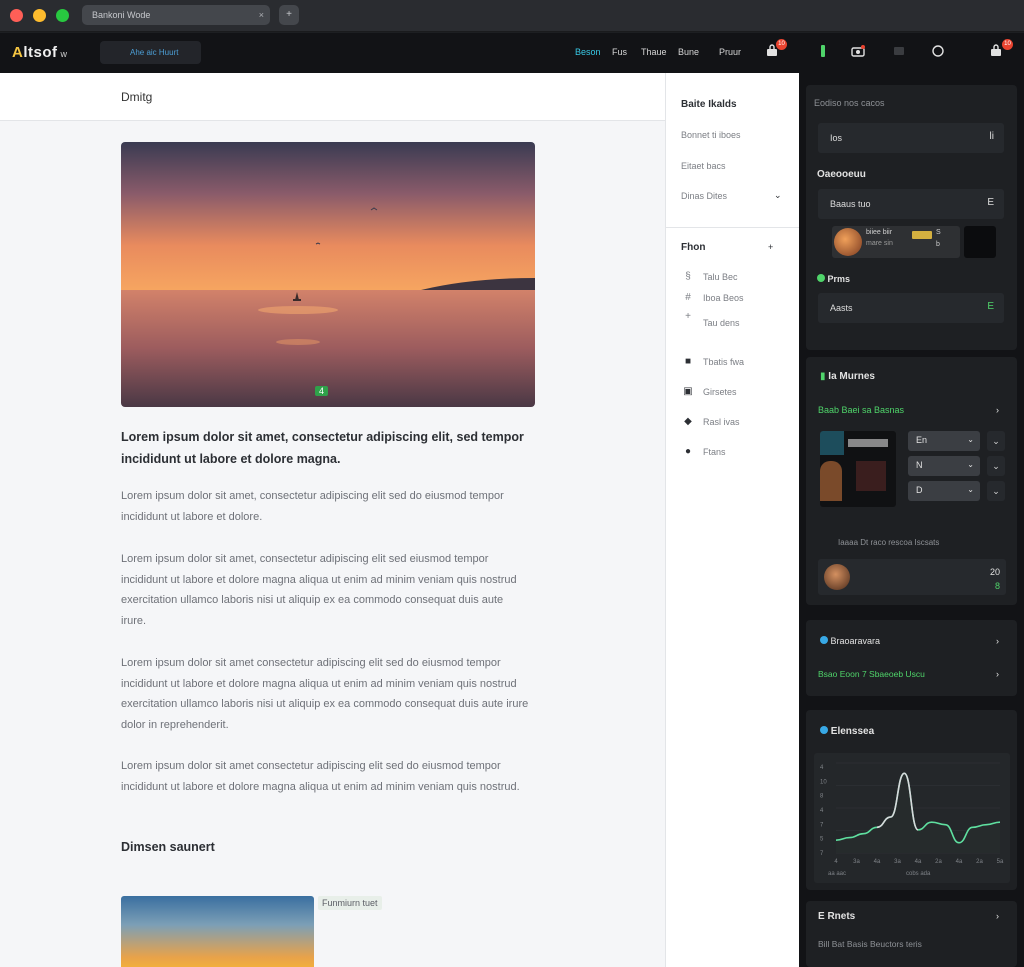  I want to click on field-2: Baaus tuo E, so click(911, 204).